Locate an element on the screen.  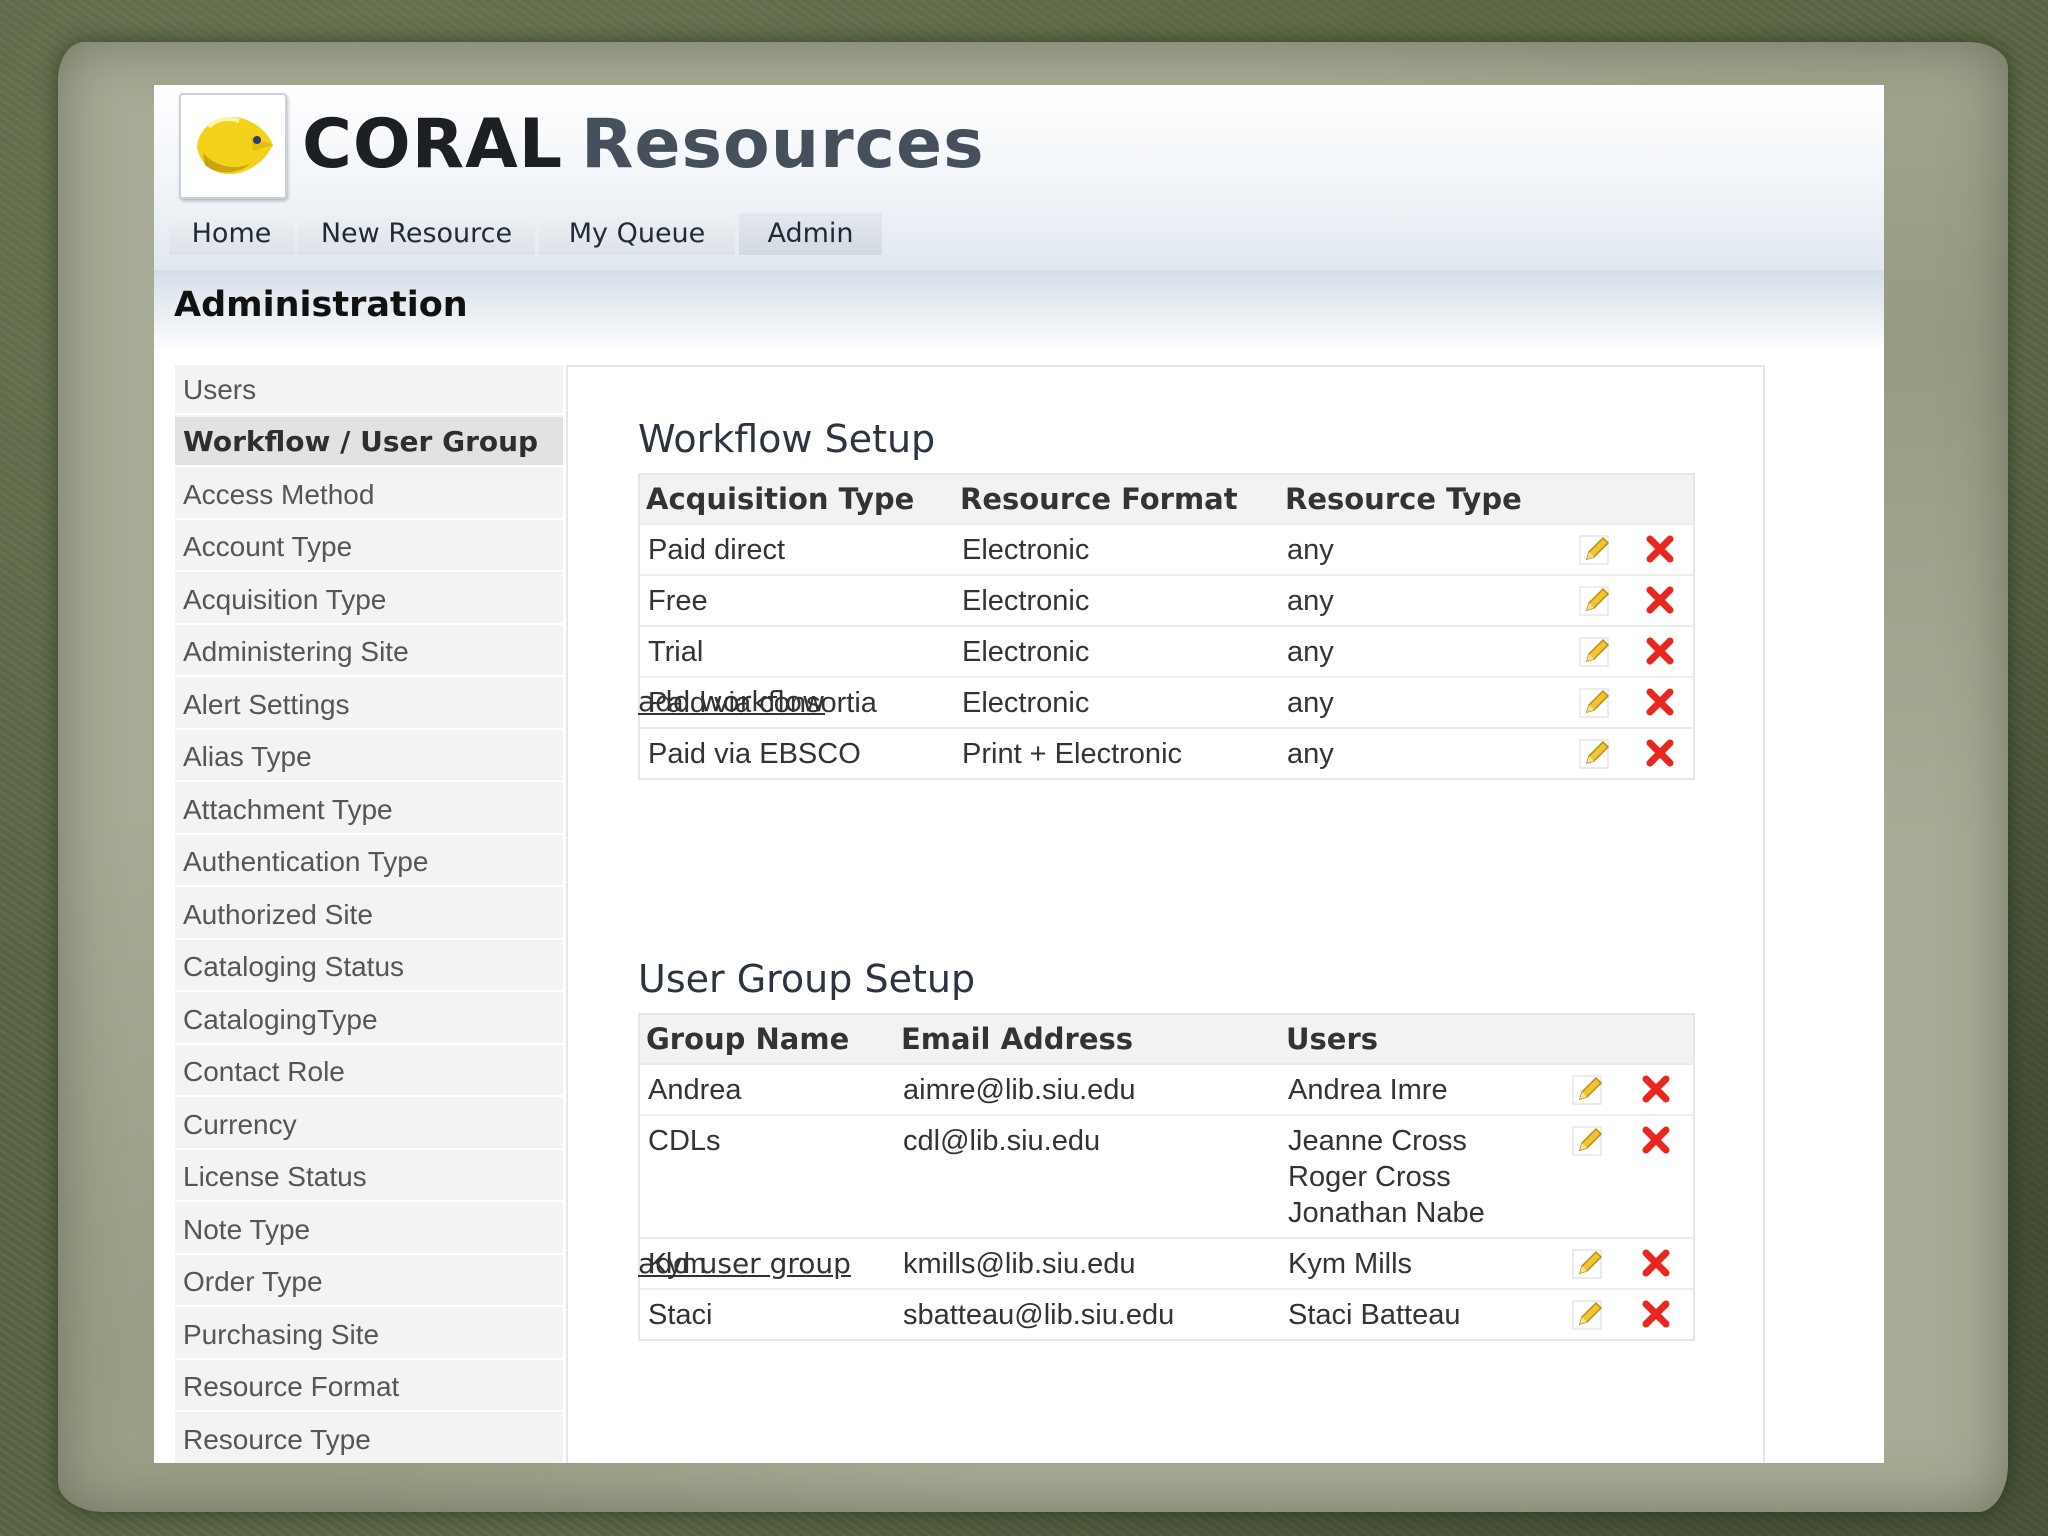
col-users: Users is located at coordinates (1418, 1039).